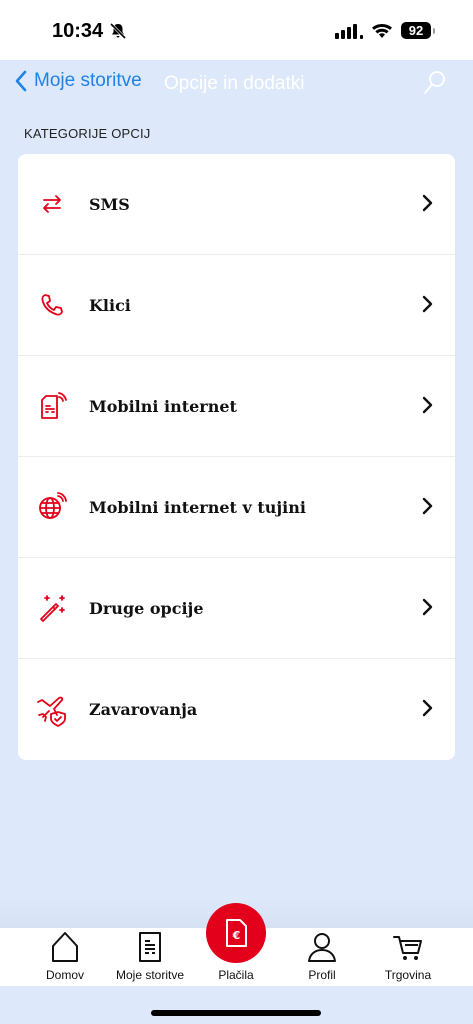 This screenshot has height=1024, width=473. I want to click on category-label: Mobilni internet v tujini, so click(197, 507).